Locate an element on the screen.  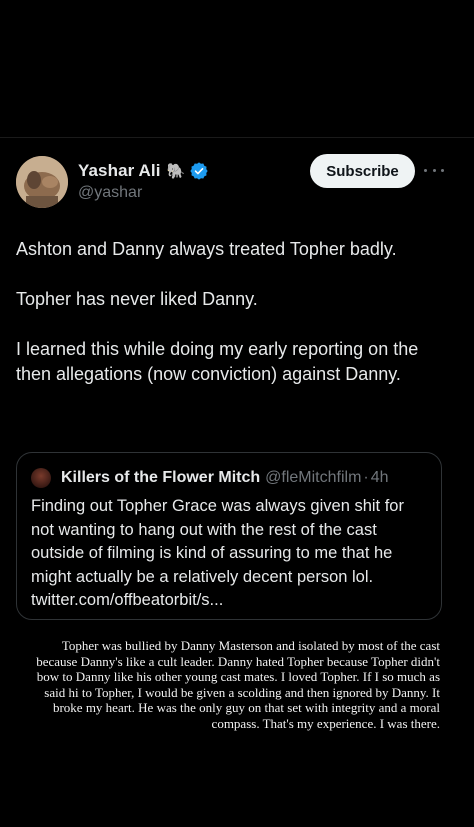
divider is located at coordinates (237, 137).